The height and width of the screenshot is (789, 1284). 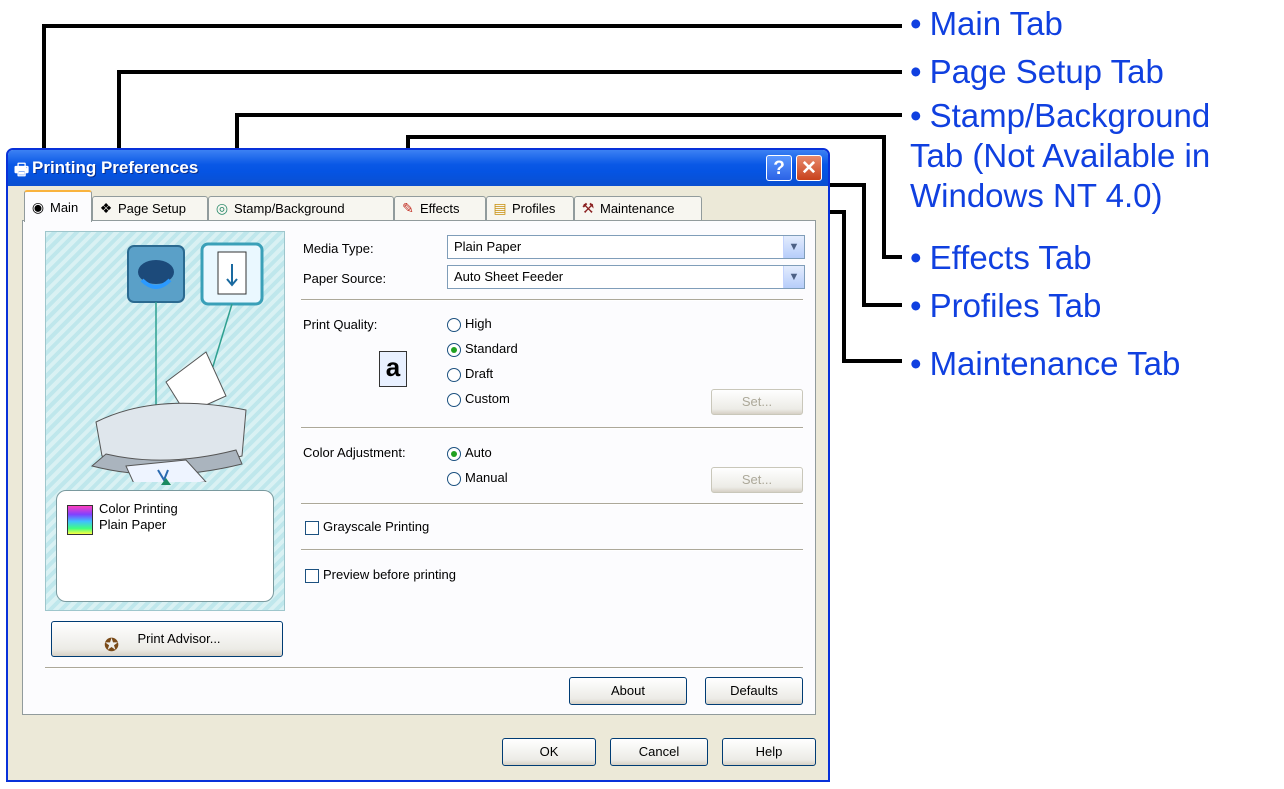 I want to click on media-type-select: Plain Paper ▼, so click(x=626, y=247).